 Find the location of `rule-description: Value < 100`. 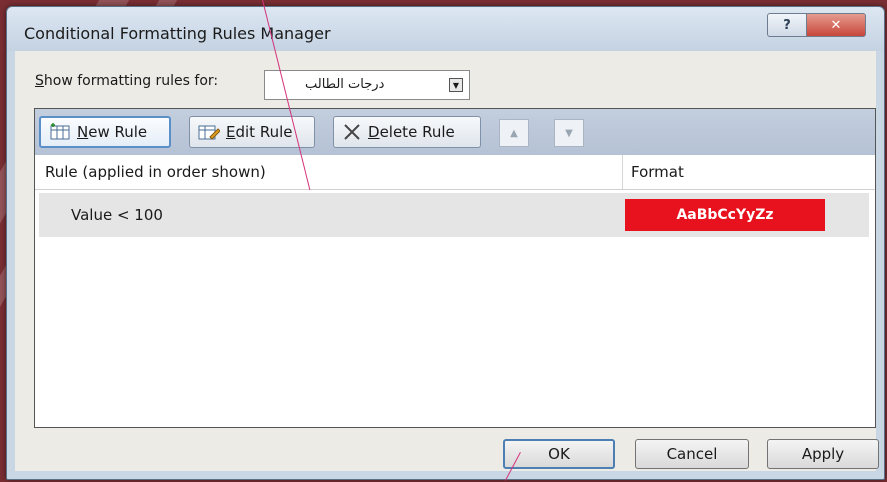

rule-description: Value < 100 is located at coordinates (117, 215).